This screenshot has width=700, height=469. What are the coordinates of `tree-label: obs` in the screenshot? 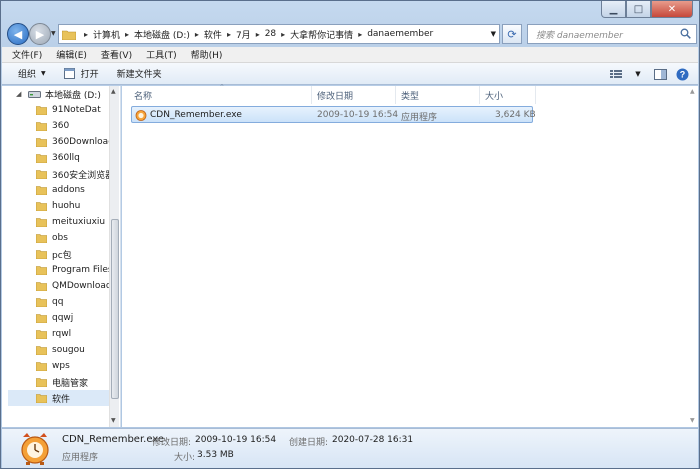 It's located at (60, 238).